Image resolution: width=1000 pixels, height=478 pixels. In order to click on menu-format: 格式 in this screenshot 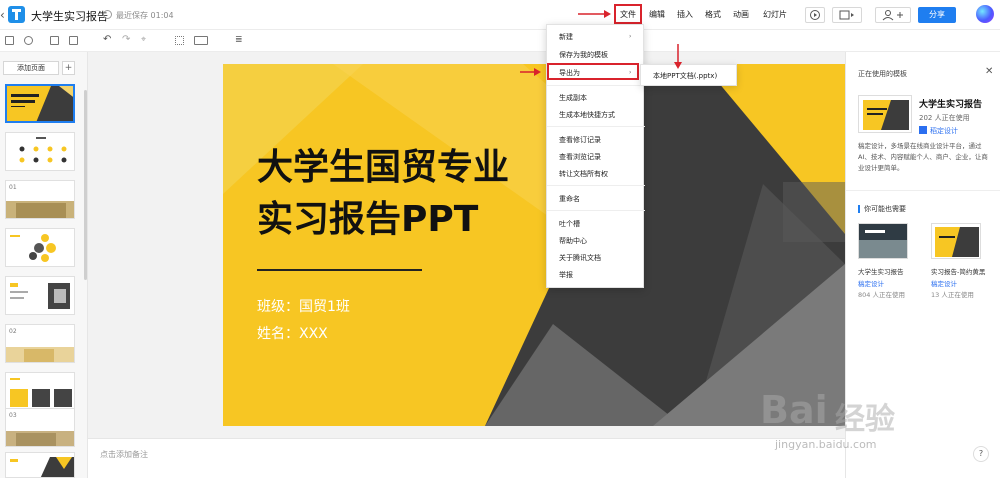, I will do `click(713, 14)`.